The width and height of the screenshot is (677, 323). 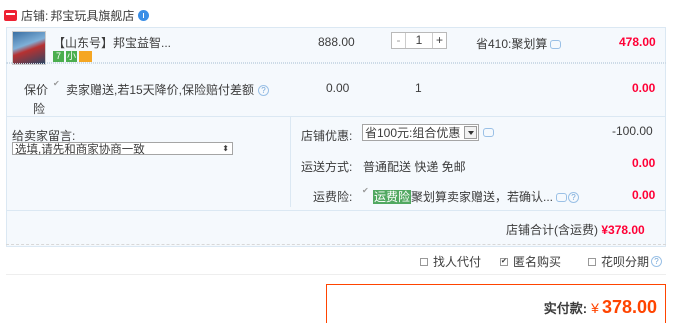 What do you see at coordinates (629, 307) in the screenshot?
I see `payment-amount: 378.00` at bounding box center [629, 307].